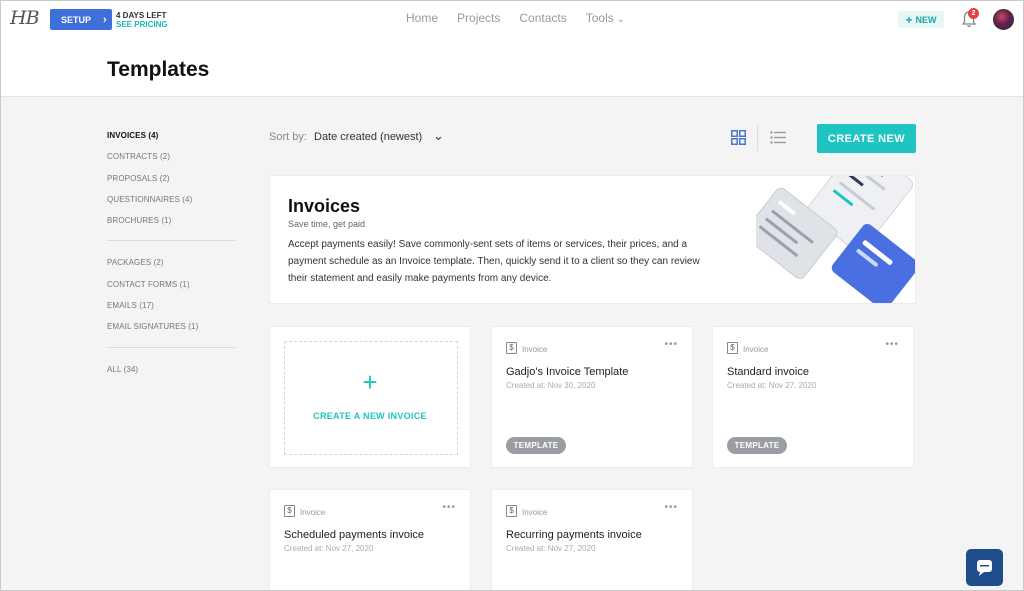 This screenshot has height=591, width=1024. I want to click on sidebar-item-contracts: CONTRACTS (2), so click(171, 162).